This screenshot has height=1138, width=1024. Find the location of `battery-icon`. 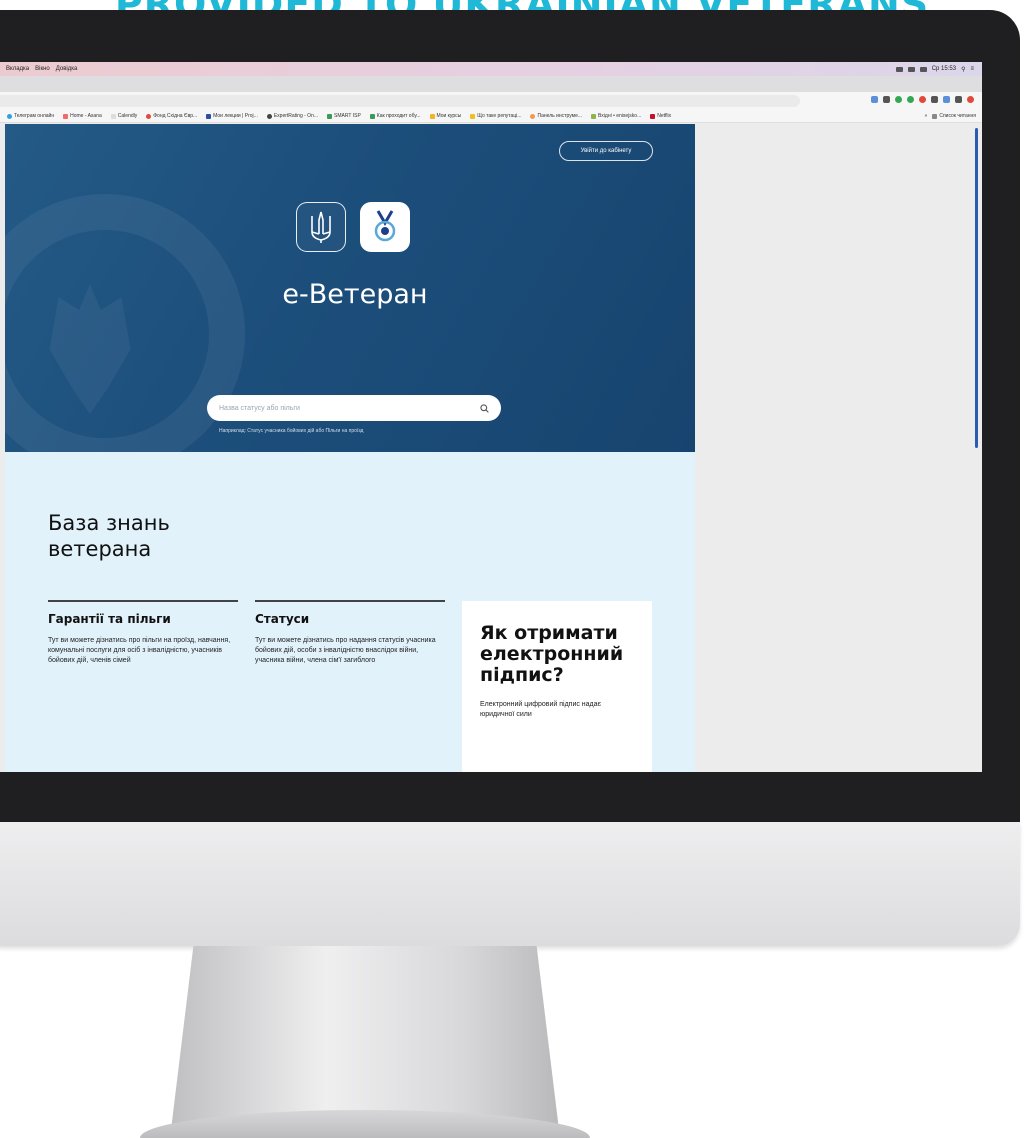

battery-icon is located at coordinates (911, 69).